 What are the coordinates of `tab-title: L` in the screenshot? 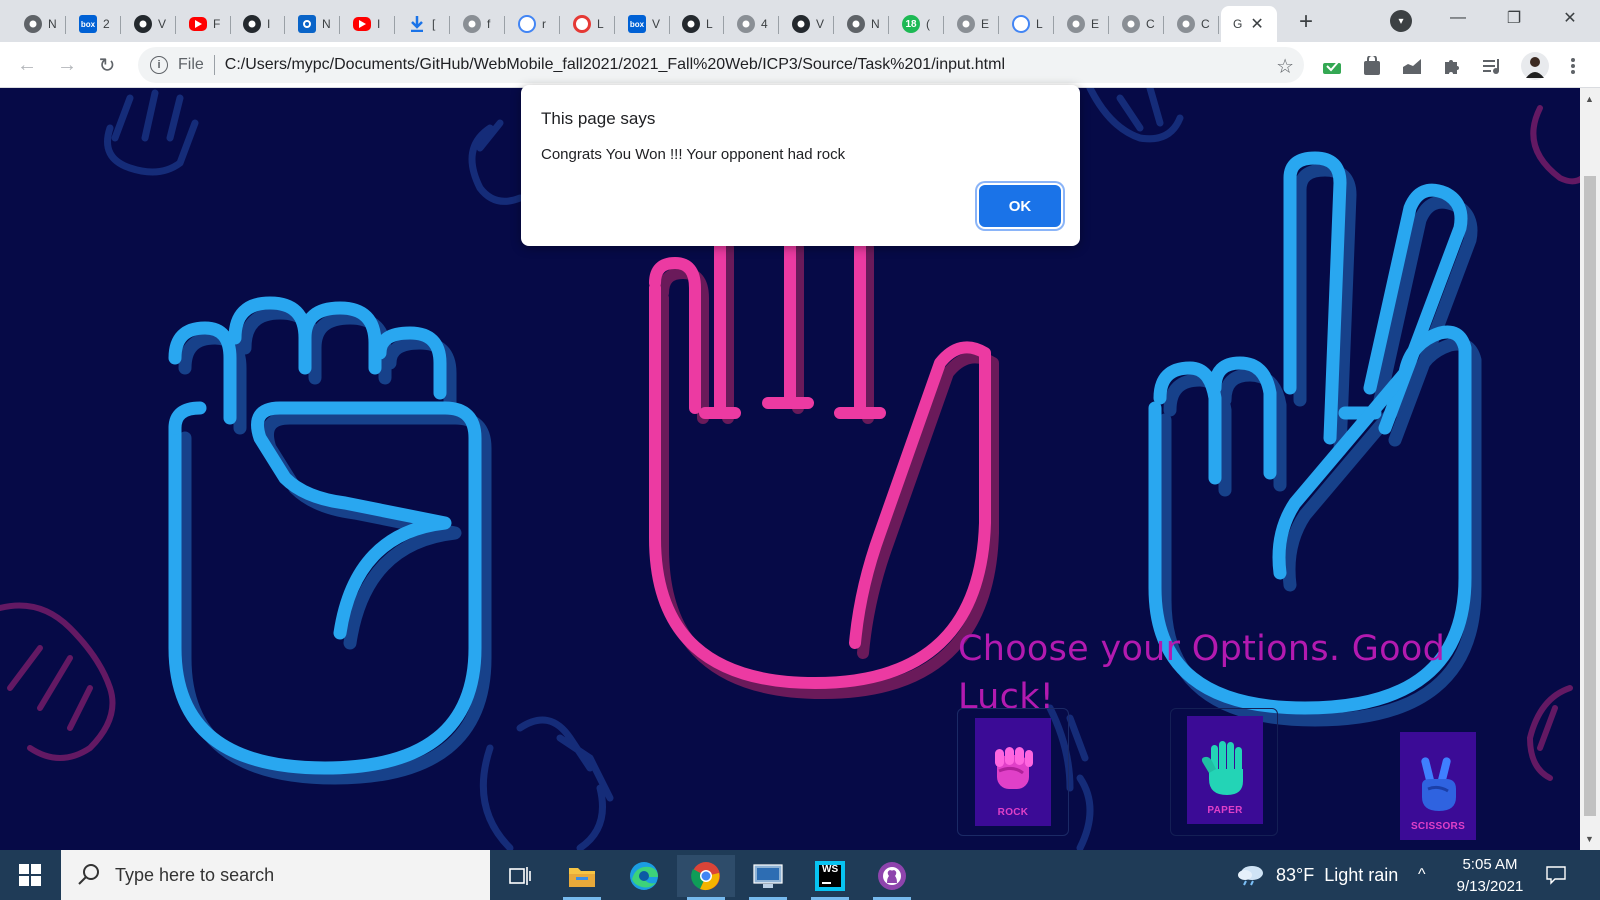 It's located at (1039, 24).